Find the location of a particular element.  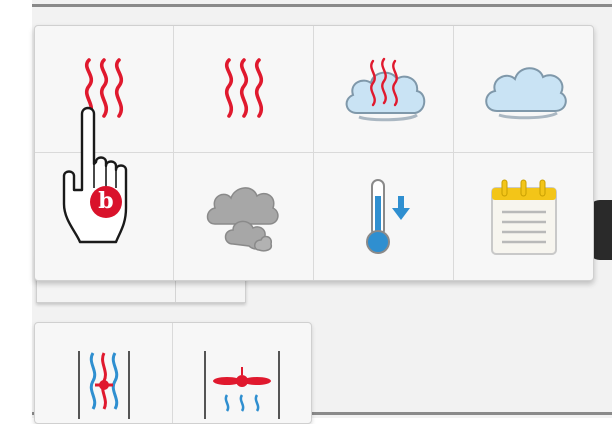

steam-cloud-icon is located at coordinates (385, 89).